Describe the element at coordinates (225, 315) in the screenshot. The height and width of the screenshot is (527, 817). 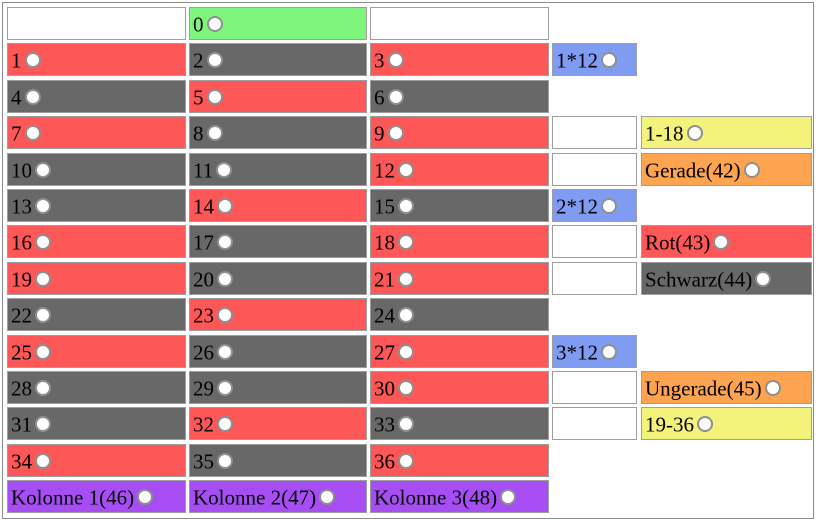
I see `bet-number-23-radio` at that location.